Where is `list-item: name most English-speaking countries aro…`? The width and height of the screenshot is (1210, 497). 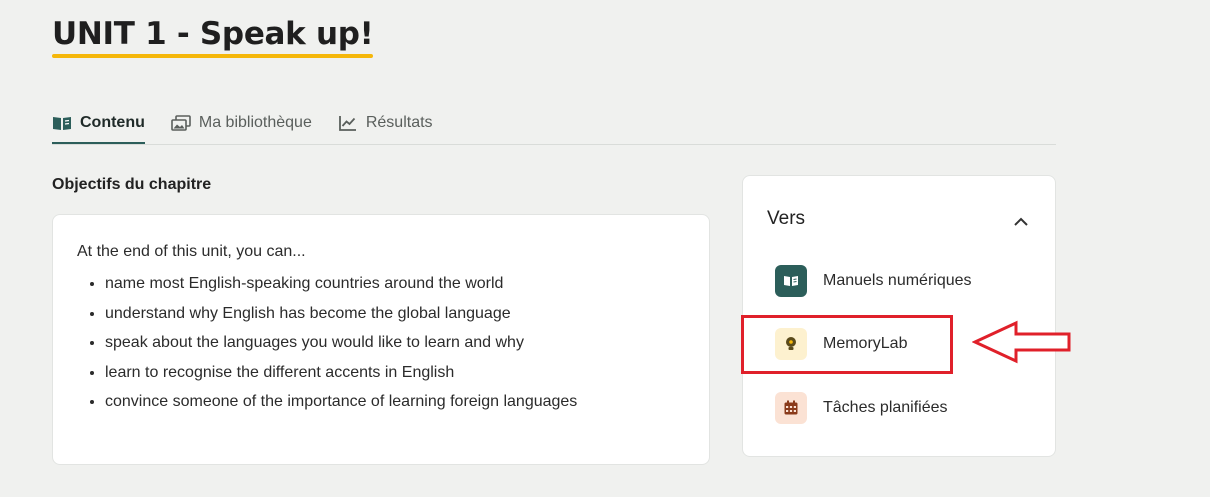 list-item: name most English-speaking countries aro… is located at coordinates (395, 284).